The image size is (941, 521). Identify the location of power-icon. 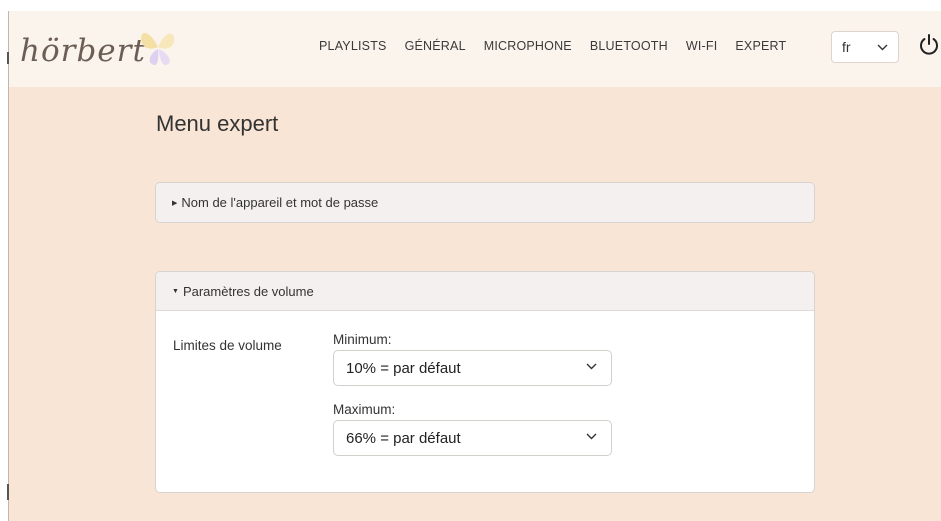
(929, 45).